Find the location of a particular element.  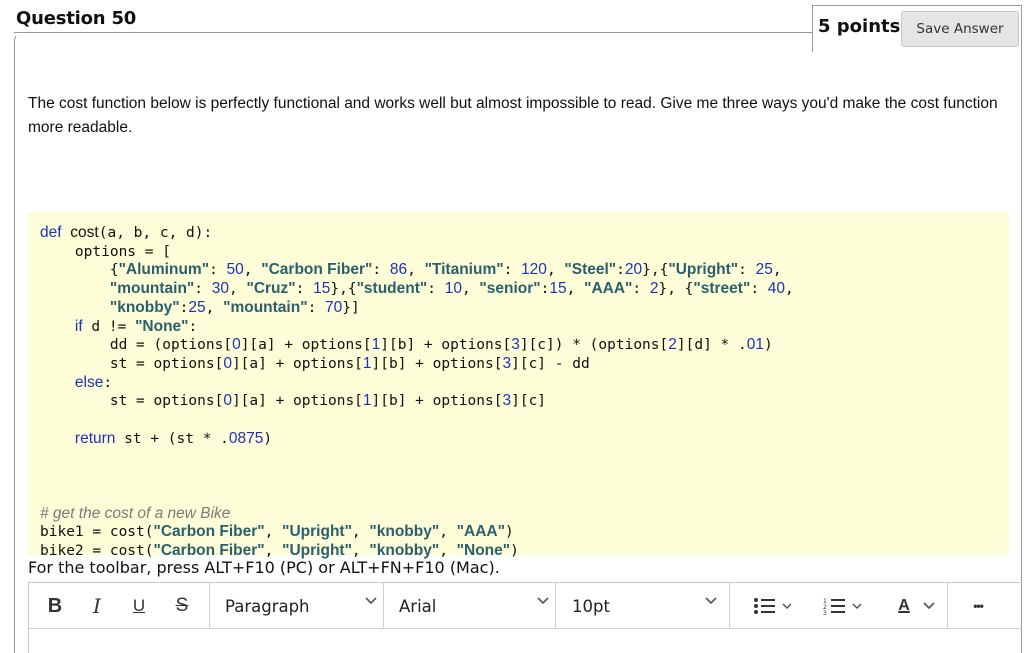

numbered-list-button: 1 2 3 is located at coordinates (843, 606).